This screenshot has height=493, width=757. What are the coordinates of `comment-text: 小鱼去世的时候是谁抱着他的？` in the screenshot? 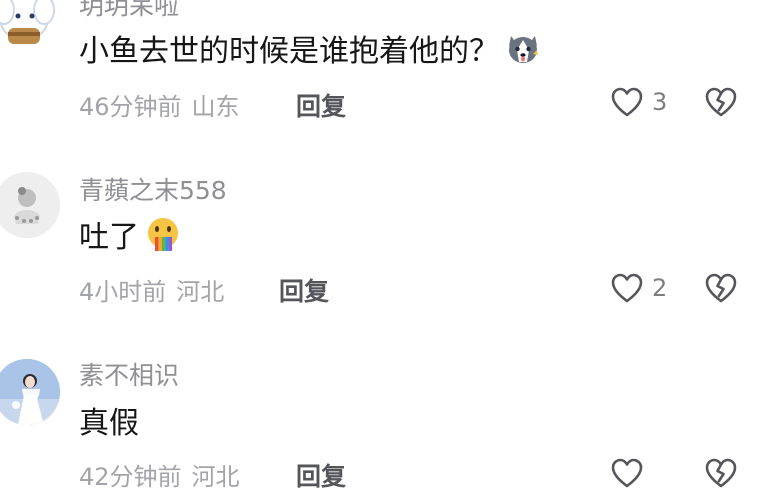 It's located at (310, 48).